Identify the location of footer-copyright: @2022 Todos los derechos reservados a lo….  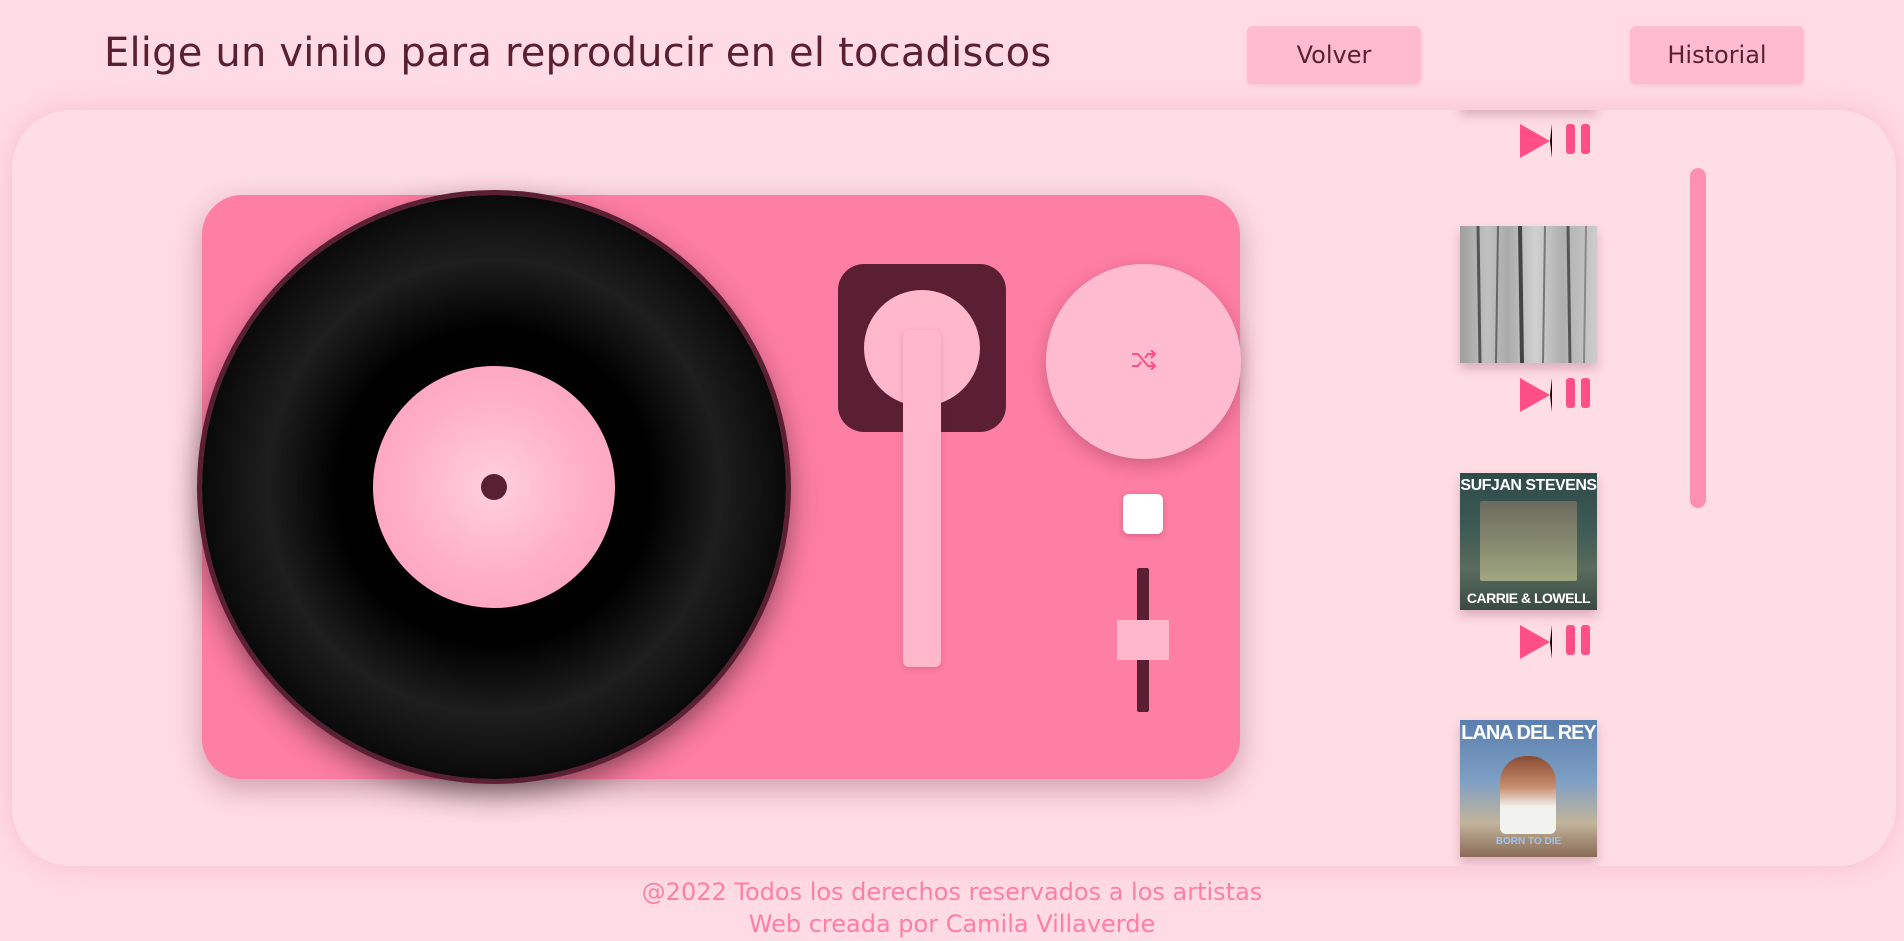
(952, 892).